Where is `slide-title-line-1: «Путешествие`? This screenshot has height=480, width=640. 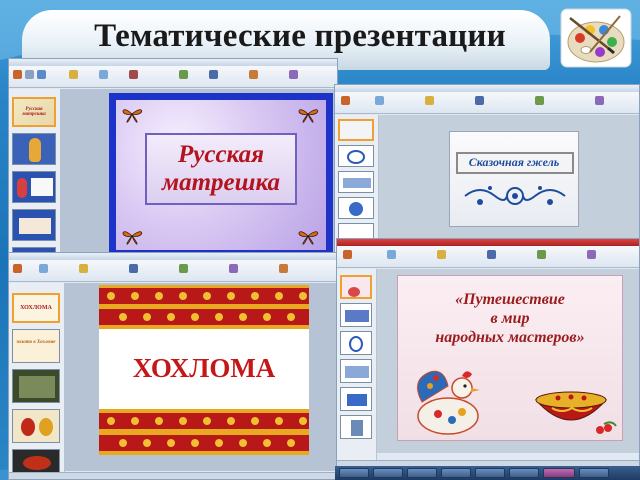 slide-title-line-1: «Путешествие is located at coordinates (510, 299).